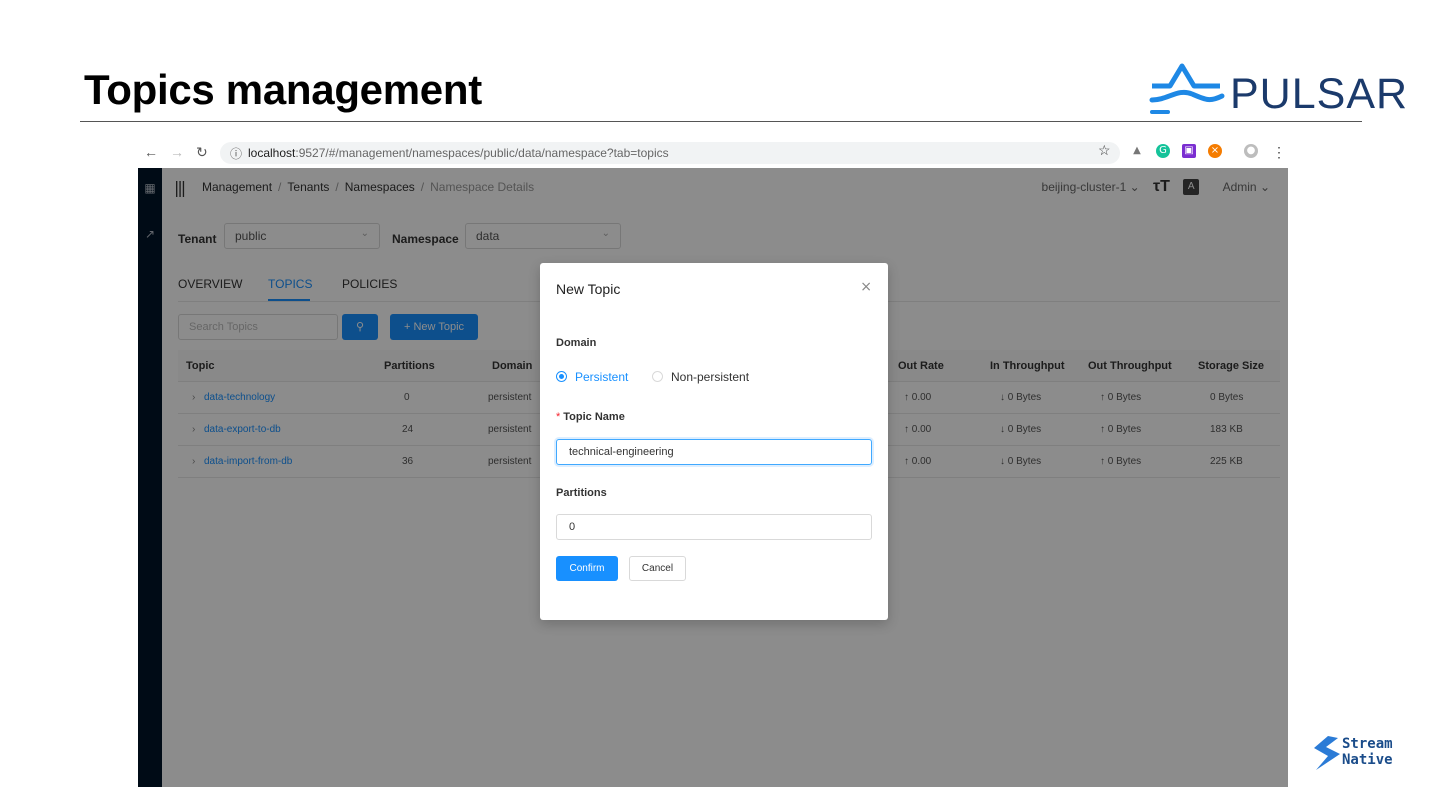  Describe the element at coordinates (714, 452) in the screenshot. I see `topic-name-input: technical-engineering` at that location.